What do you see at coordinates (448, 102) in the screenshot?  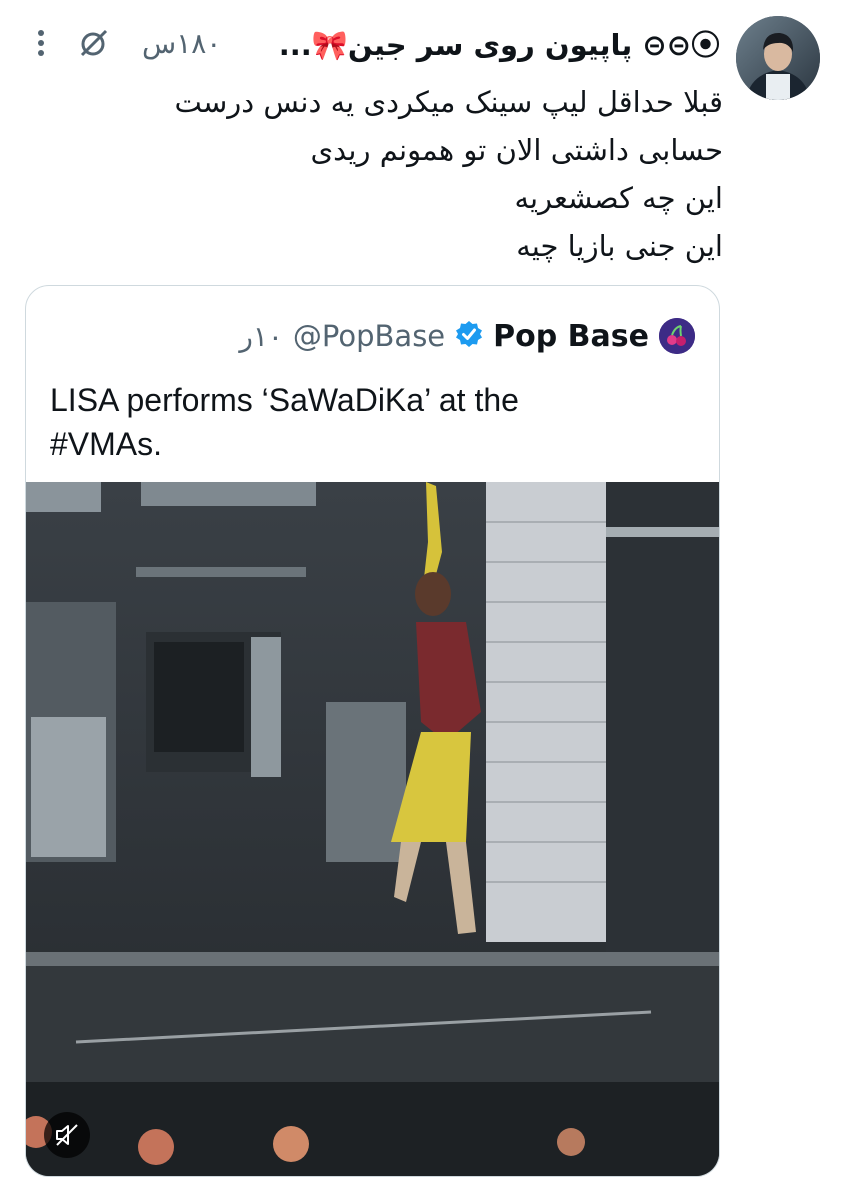 I see `tweet-text-line: قبلا حداقل لیپ سینک میکردی یه دنس درست` at bounding box center [448, 102].